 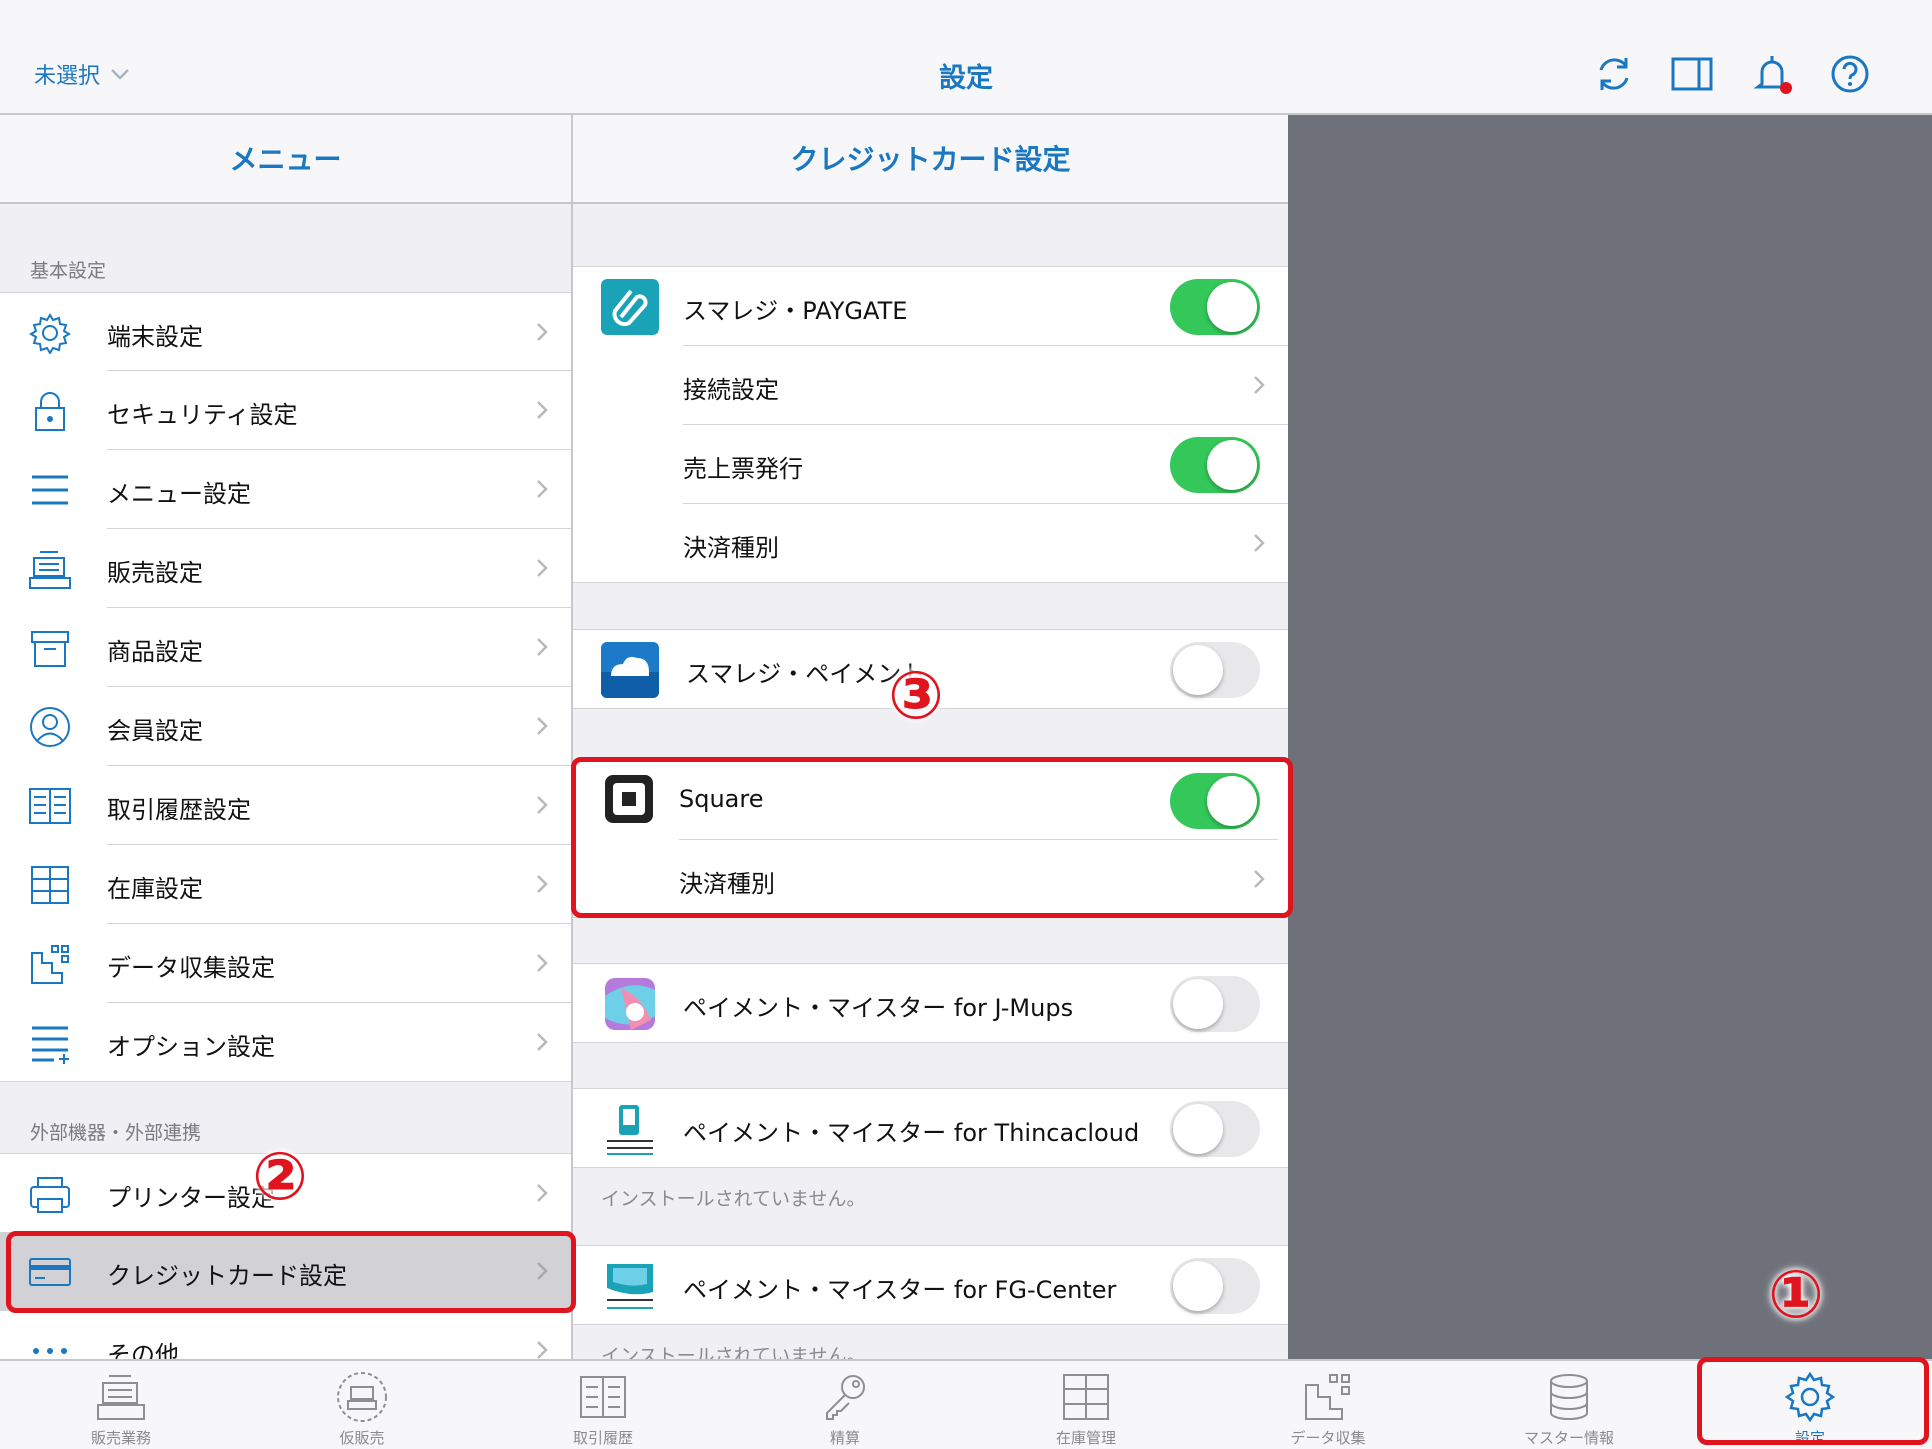 I want to click on thinca-toggle, so click(x=1215, y=1129).